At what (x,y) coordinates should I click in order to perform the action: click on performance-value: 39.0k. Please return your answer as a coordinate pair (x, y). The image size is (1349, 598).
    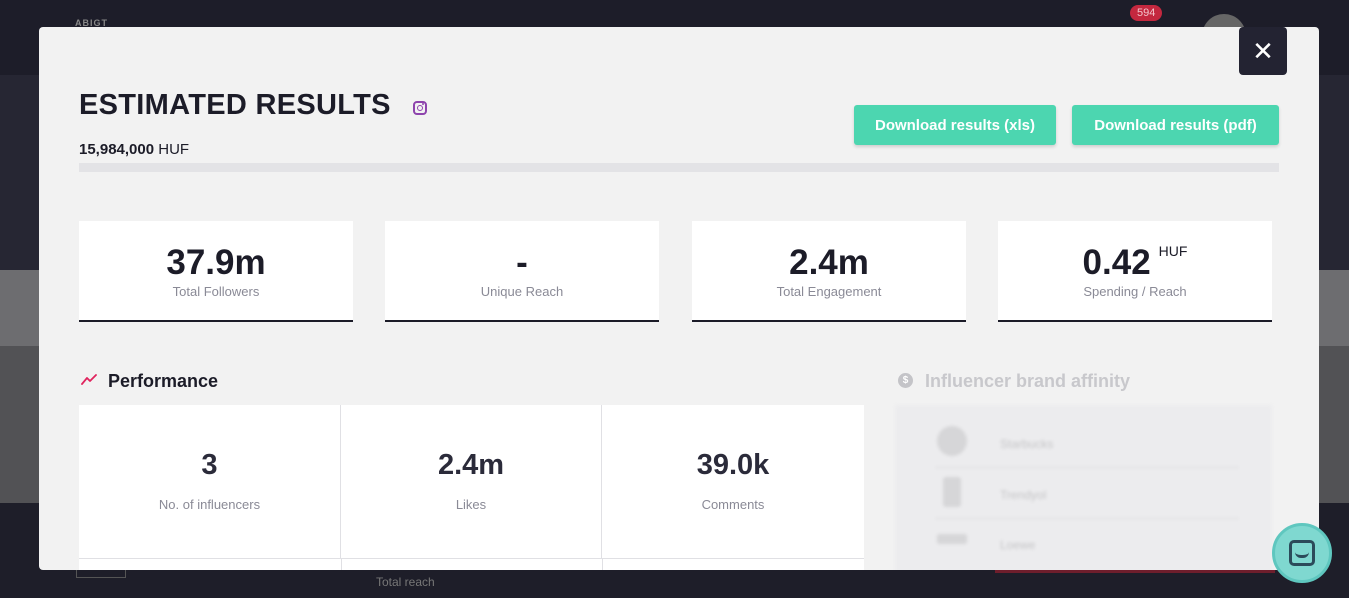
    Looking at the image, I should click on (733, 465).